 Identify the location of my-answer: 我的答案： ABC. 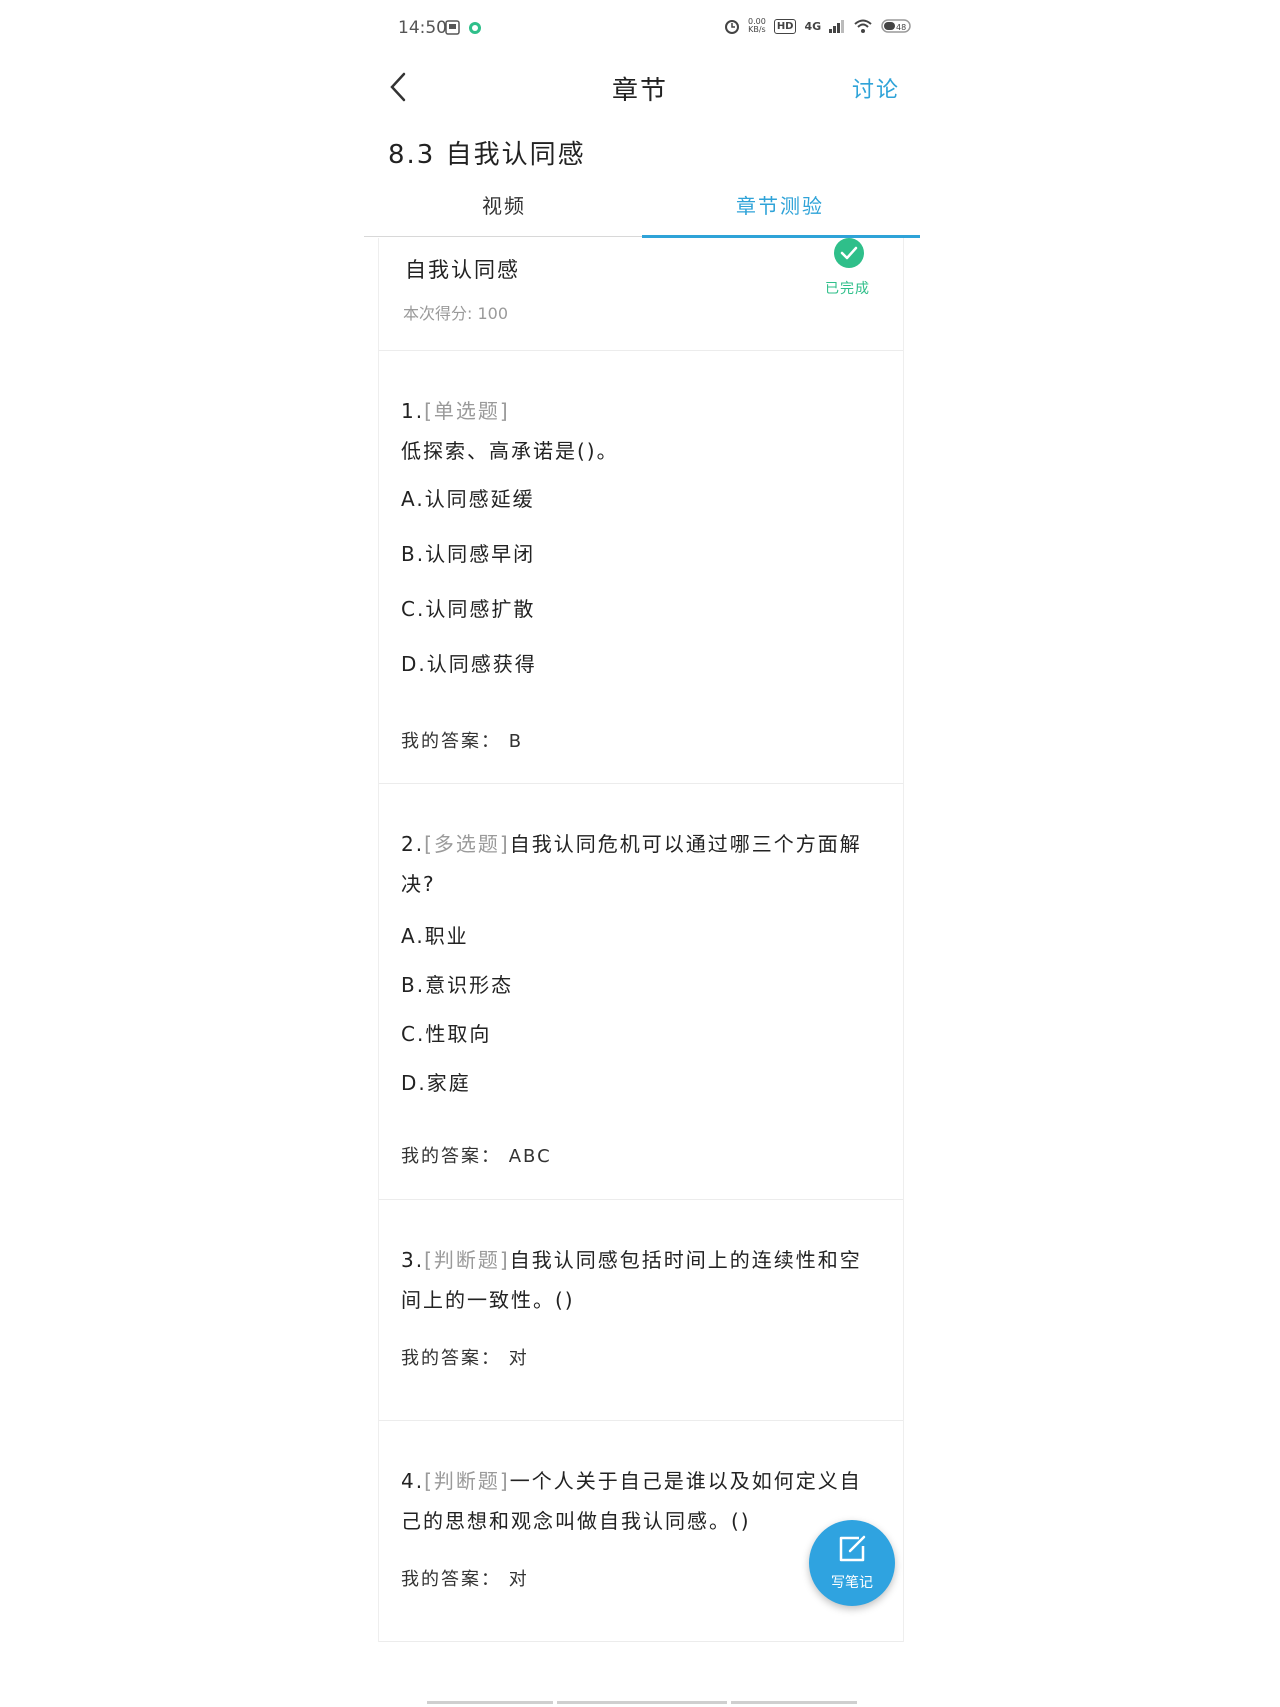
(476, 1156).